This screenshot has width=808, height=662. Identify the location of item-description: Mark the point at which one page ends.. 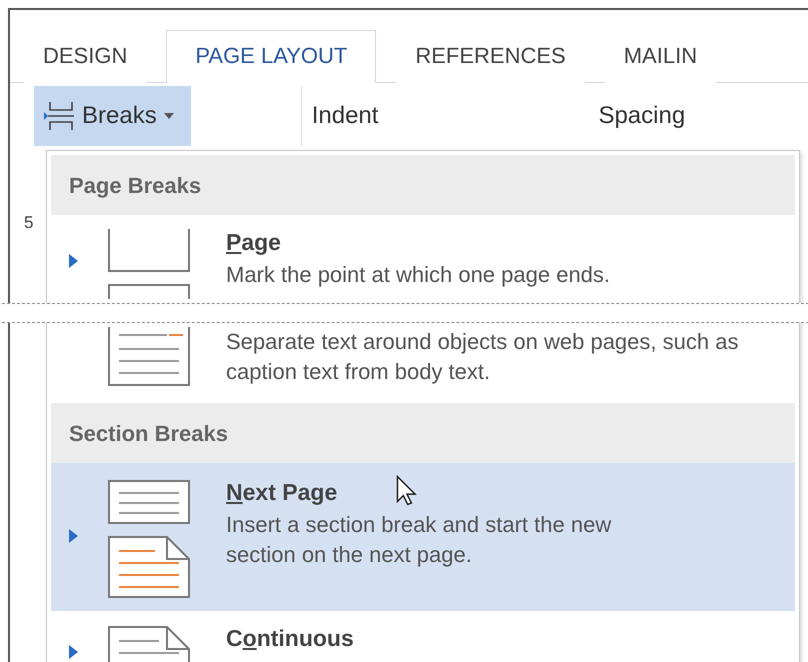
(419, 275).